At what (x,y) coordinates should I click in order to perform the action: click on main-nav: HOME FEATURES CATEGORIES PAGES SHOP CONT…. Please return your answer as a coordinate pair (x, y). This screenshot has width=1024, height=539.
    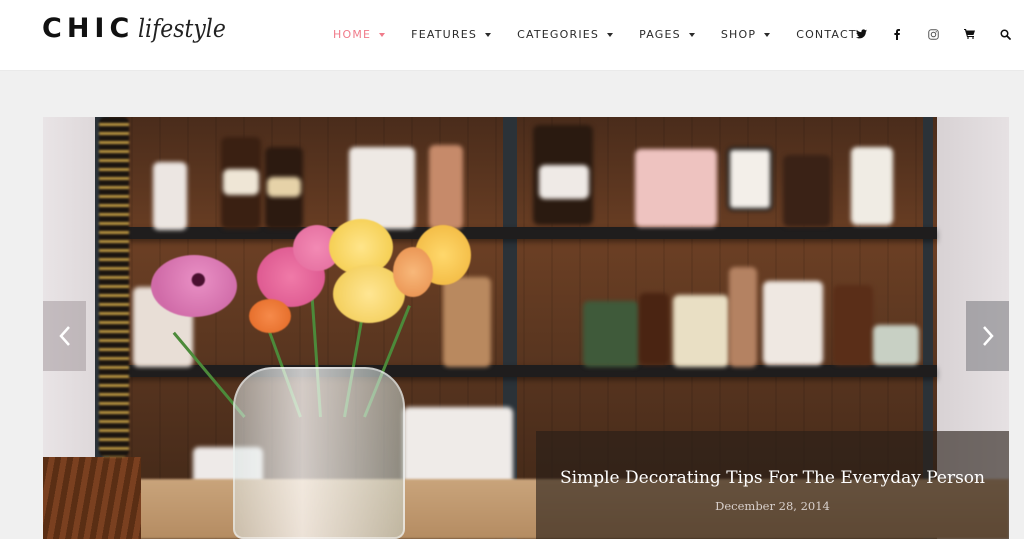
    Looking at the image, I should click on (608, 34).